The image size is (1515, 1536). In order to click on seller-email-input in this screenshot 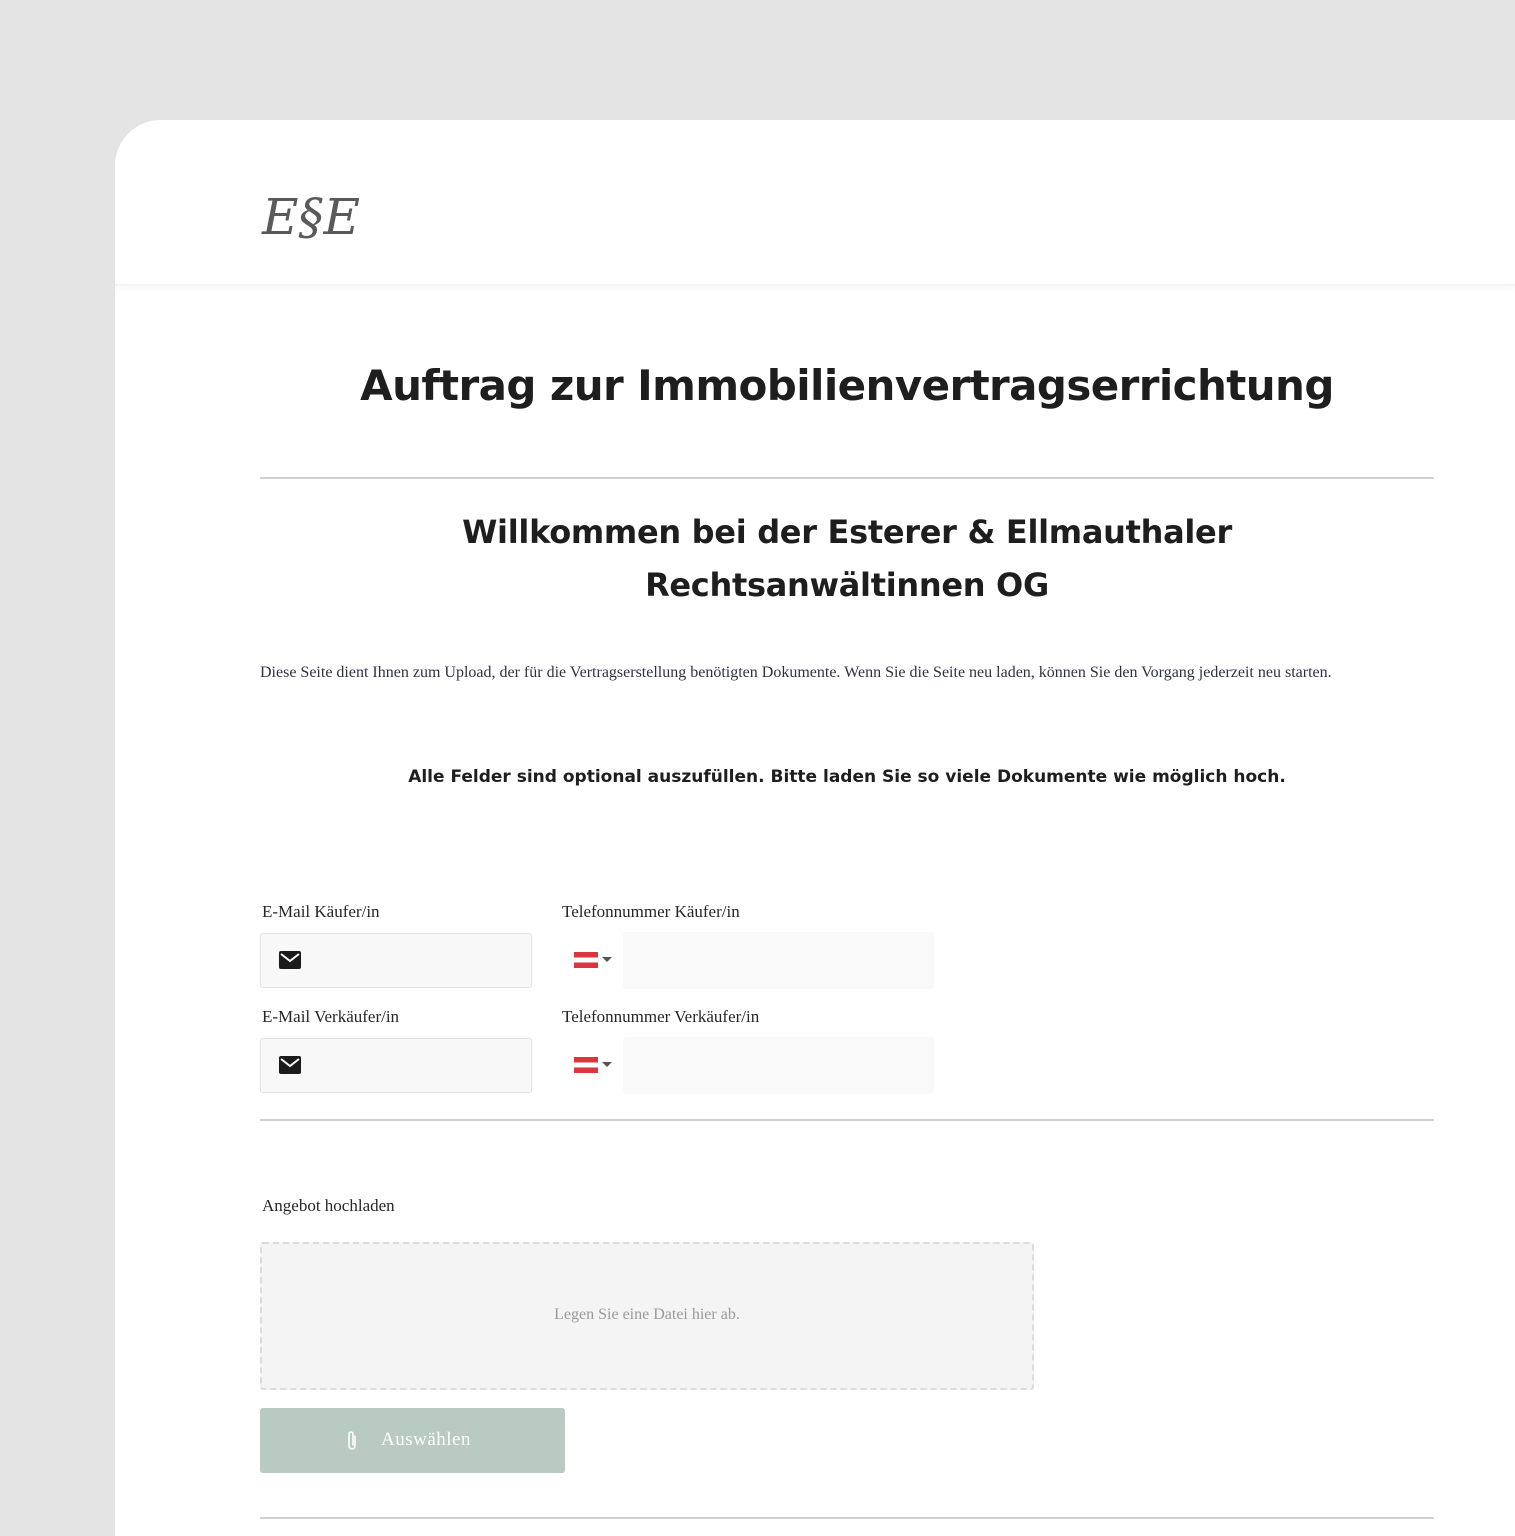, I will do `click(420, 1066)`.